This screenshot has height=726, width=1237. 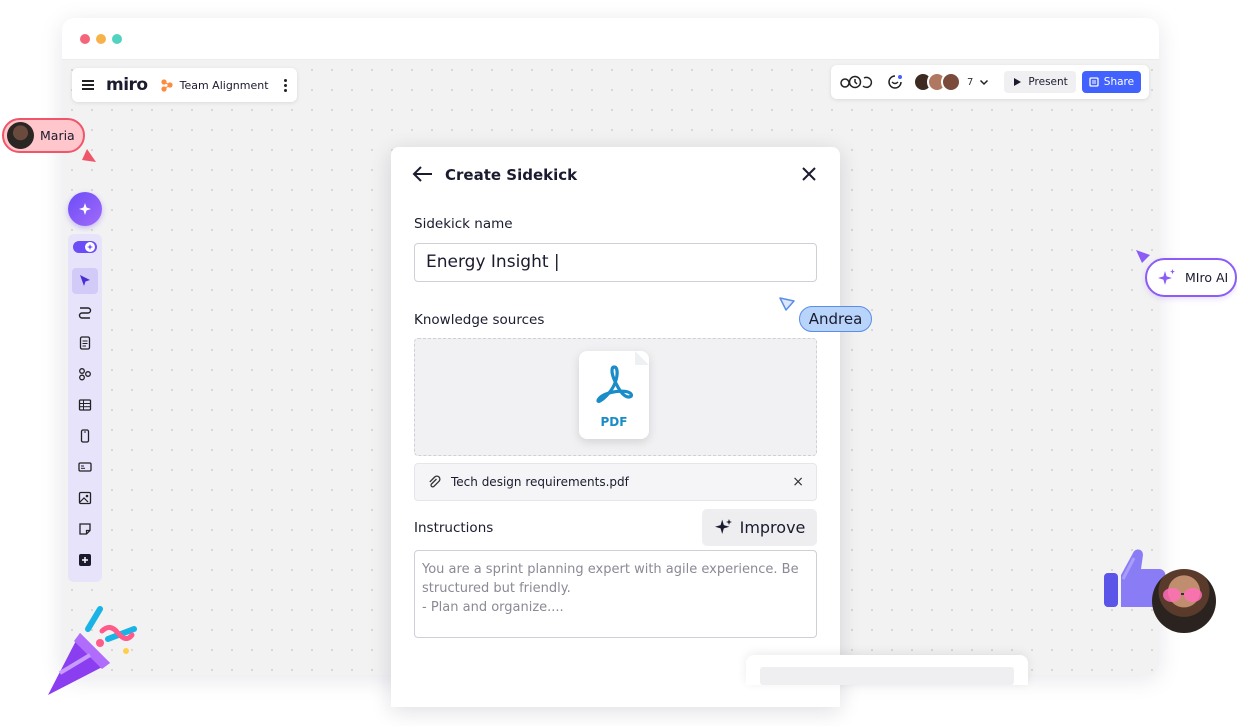 What do you see at coordinates (1018, 82) in the screenshot?
I see `play-icon` at bounding box center [1018, 82].